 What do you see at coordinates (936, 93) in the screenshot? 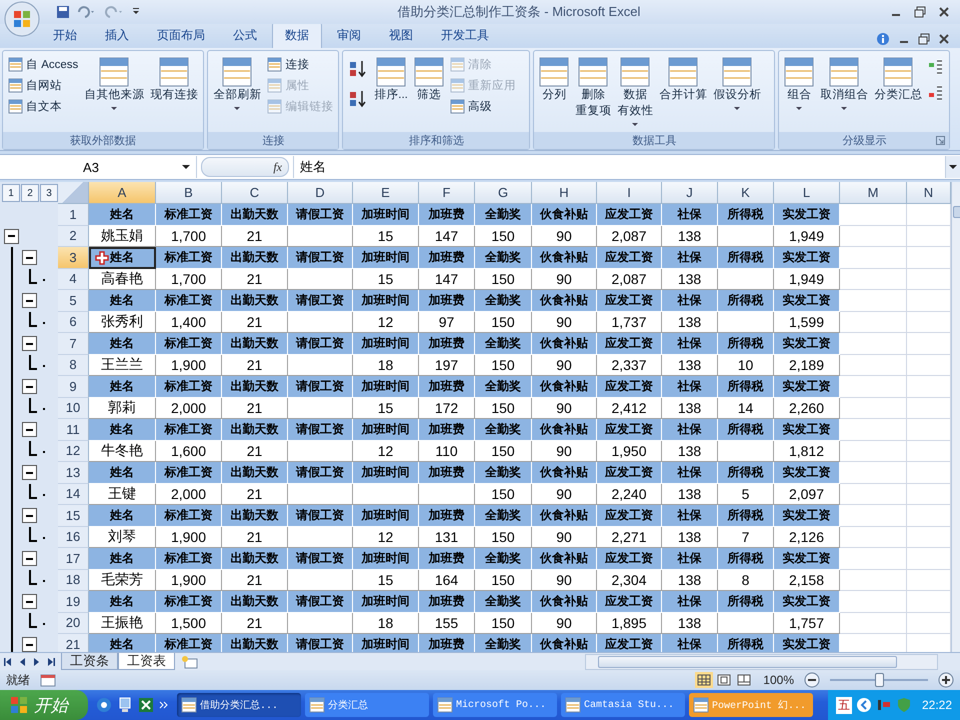
I see `hide-detail-icon` at bounding box center [936, 93].